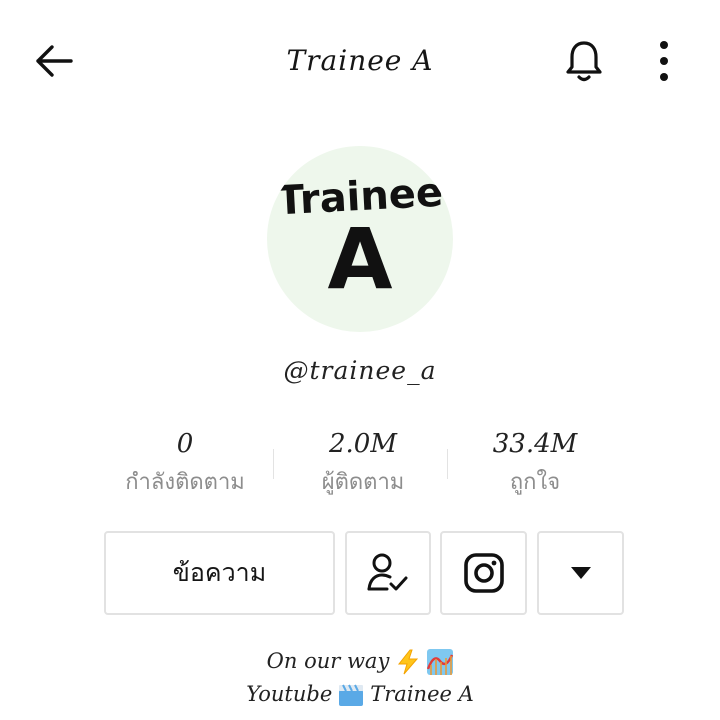 The image size is (720, 720). Describe the element at coordinates (185, 467) in the screenshot. I see `stat-following: 0 กำลังติดตาม` at that location.